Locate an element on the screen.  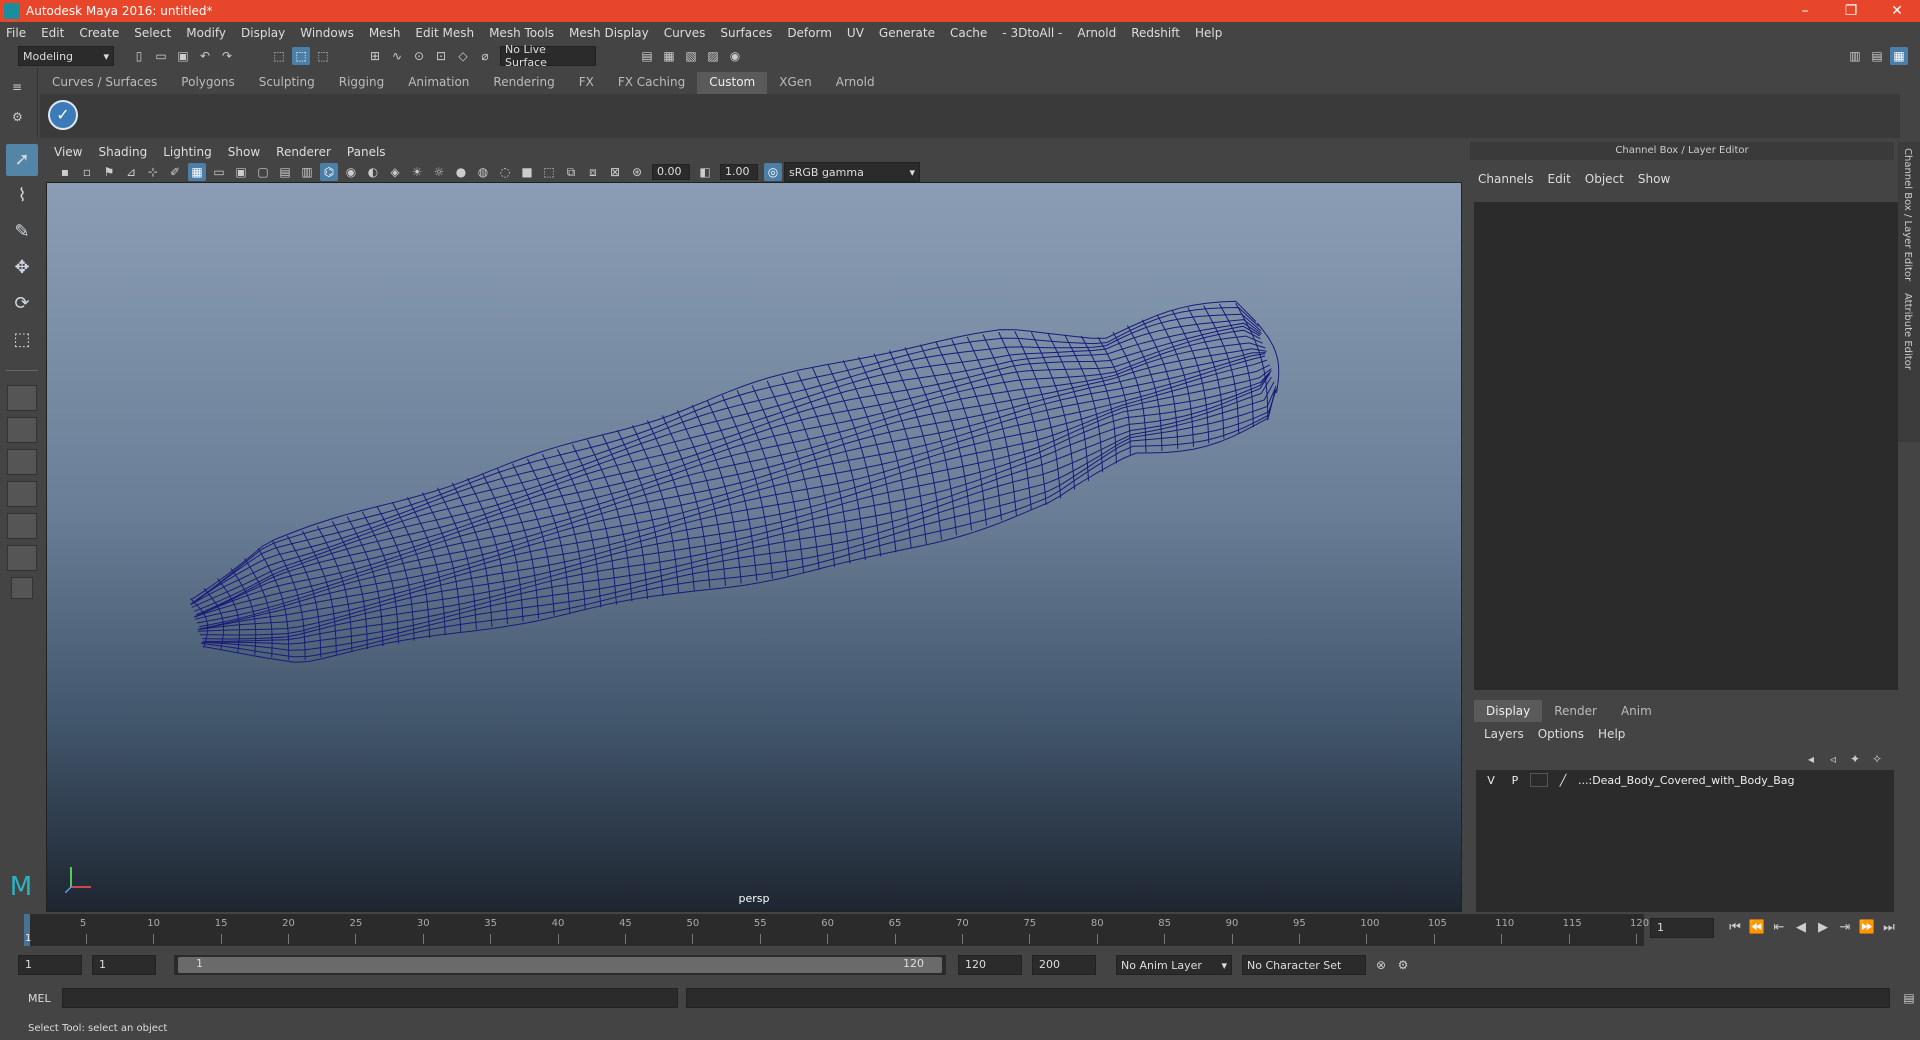
menu-curves: Curves is located at coordinates (685, 33).